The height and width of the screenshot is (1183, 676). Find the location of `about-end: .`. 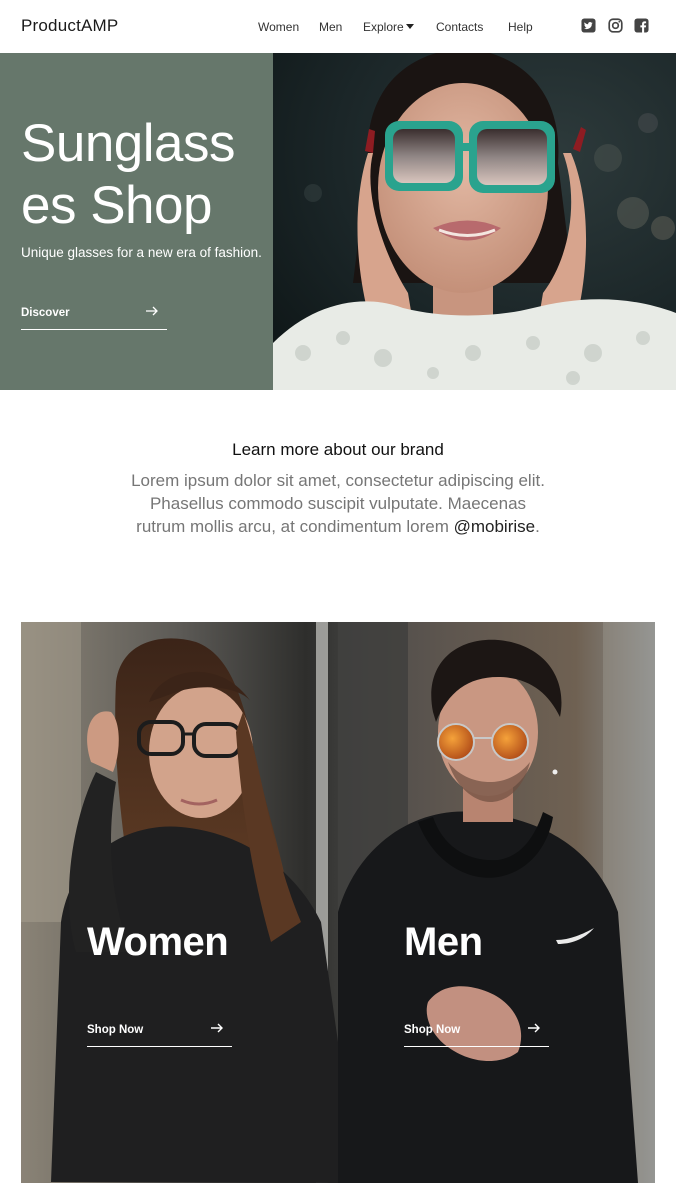

about-end: . is located at coordinates (537, 526).